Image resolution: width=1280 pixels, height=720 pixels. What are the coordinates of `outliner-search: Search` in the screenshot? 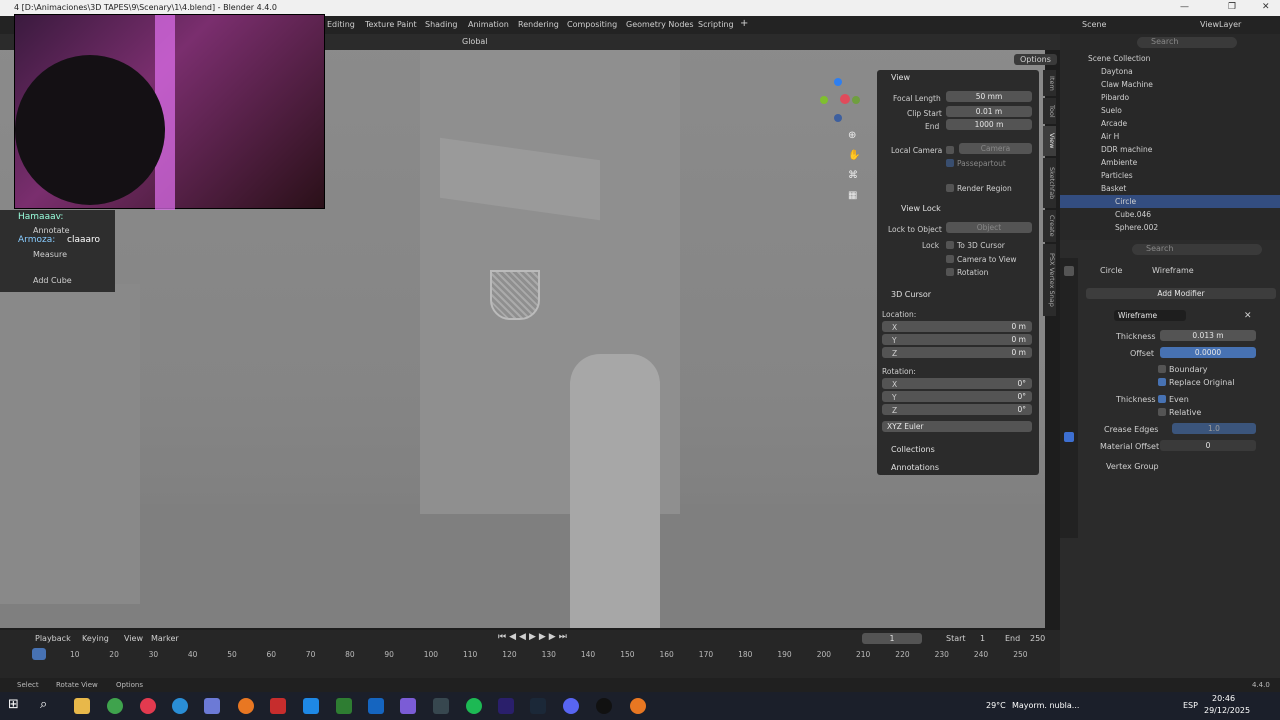 It's located at (1187, 42).